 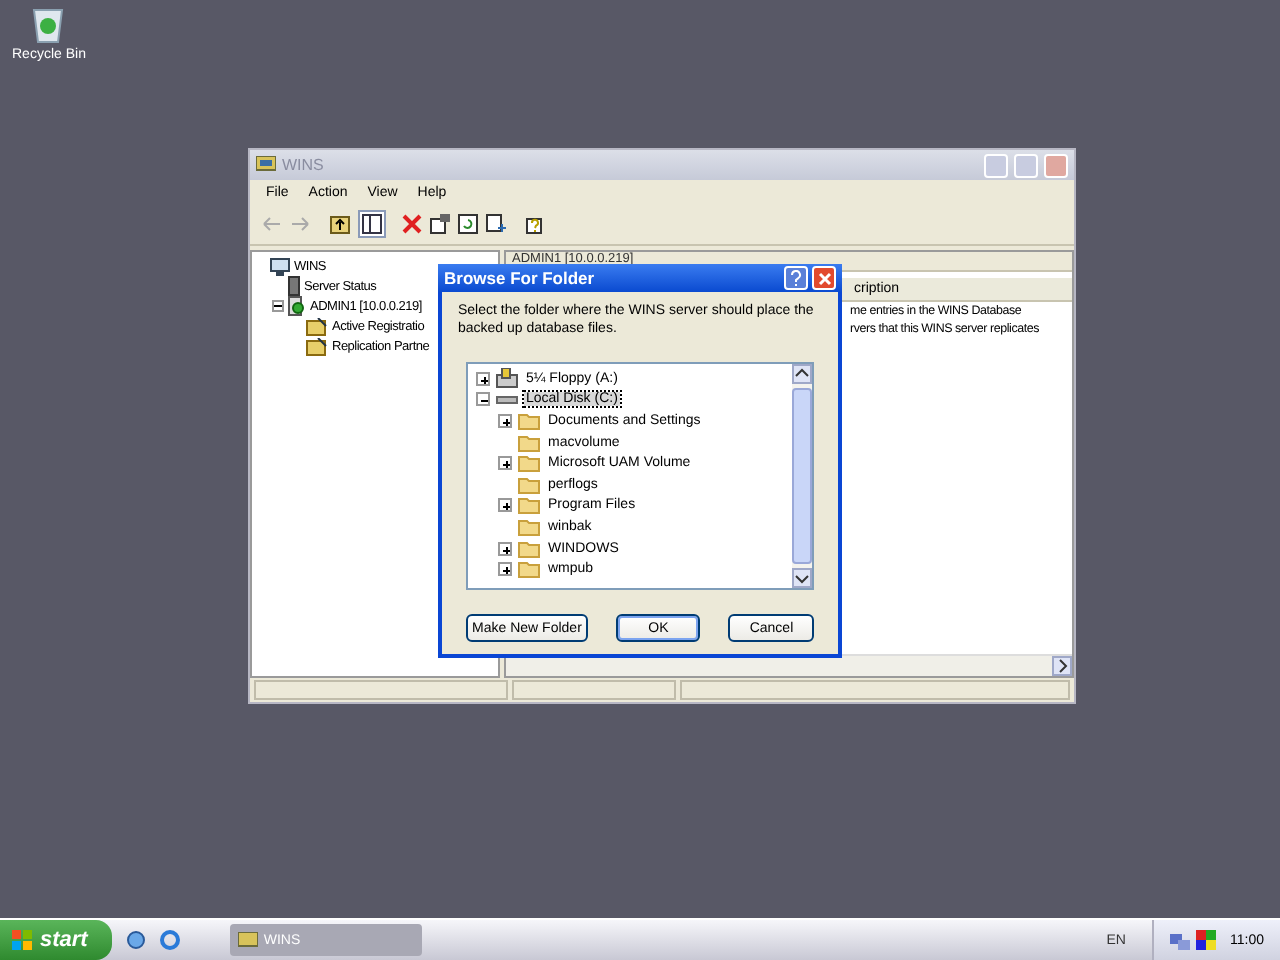 What do you see at coordinates (297, 306) in the screenshot?
I see `server-icon` at bounding box center [297, 306].